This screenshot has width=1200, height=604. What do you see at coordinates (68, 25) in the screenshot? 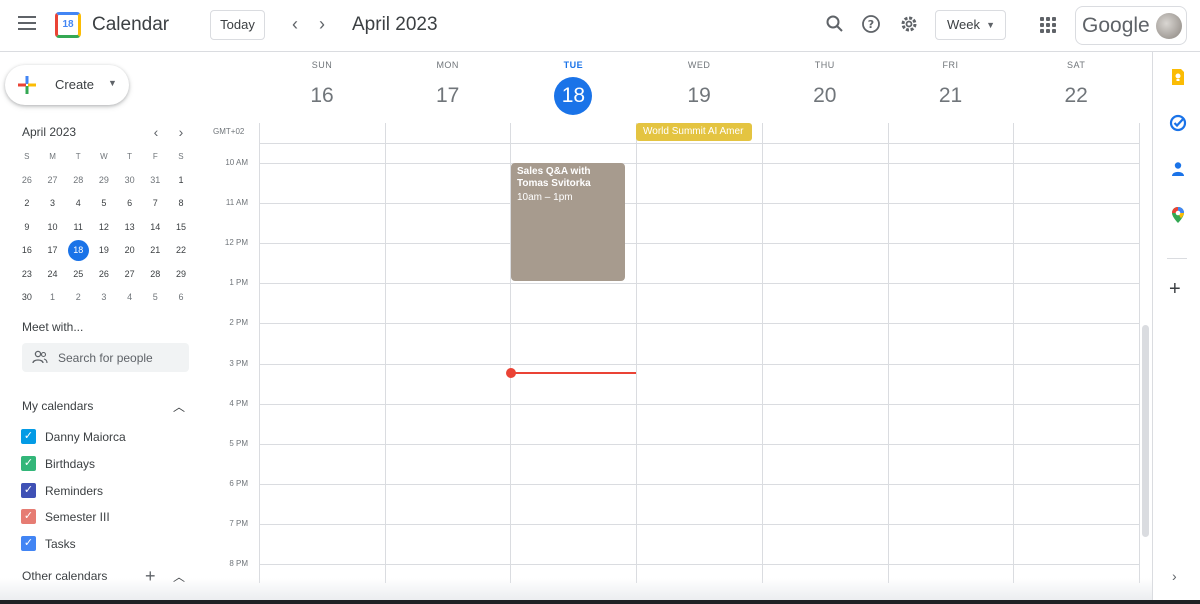
I see `calendar-logo-icon: 18` at bounding box center [68, 25].